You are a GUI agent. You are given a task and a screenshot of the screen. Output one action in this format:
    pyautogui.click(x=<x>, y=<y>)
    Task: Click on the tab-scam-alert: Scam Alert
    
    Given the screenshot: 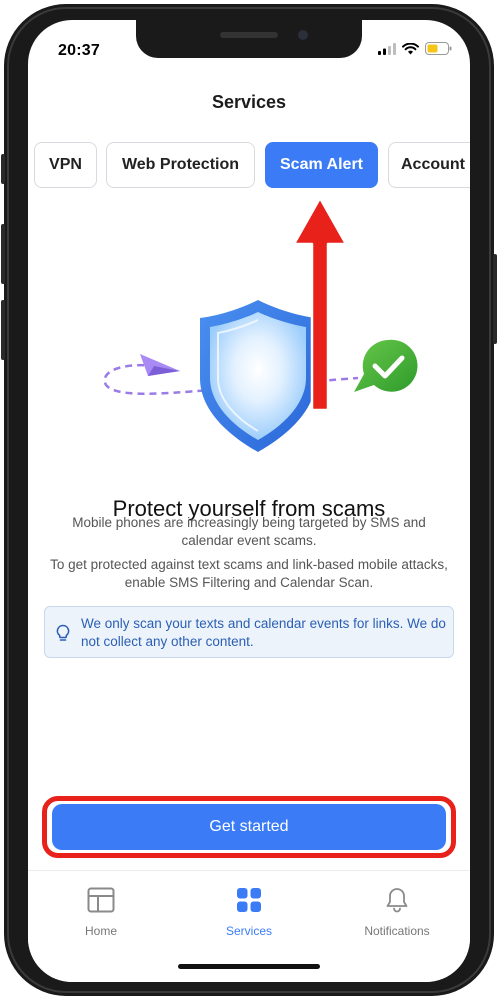 What is the action you would take?
    pyautogui.click(x=321, y=165)
    